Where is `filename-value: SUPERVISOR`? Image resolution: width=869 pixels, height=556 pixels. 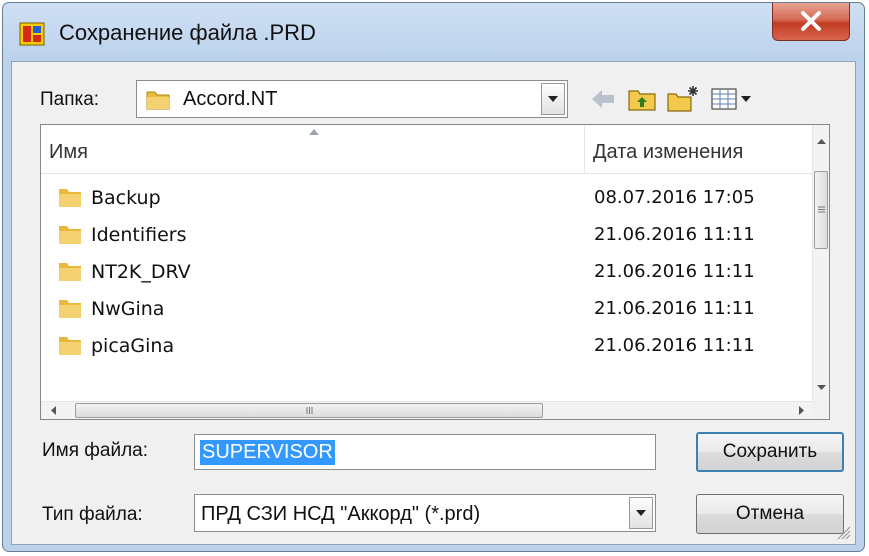
filename-value: SUPERVISOR is located at coordinates (267, 452).